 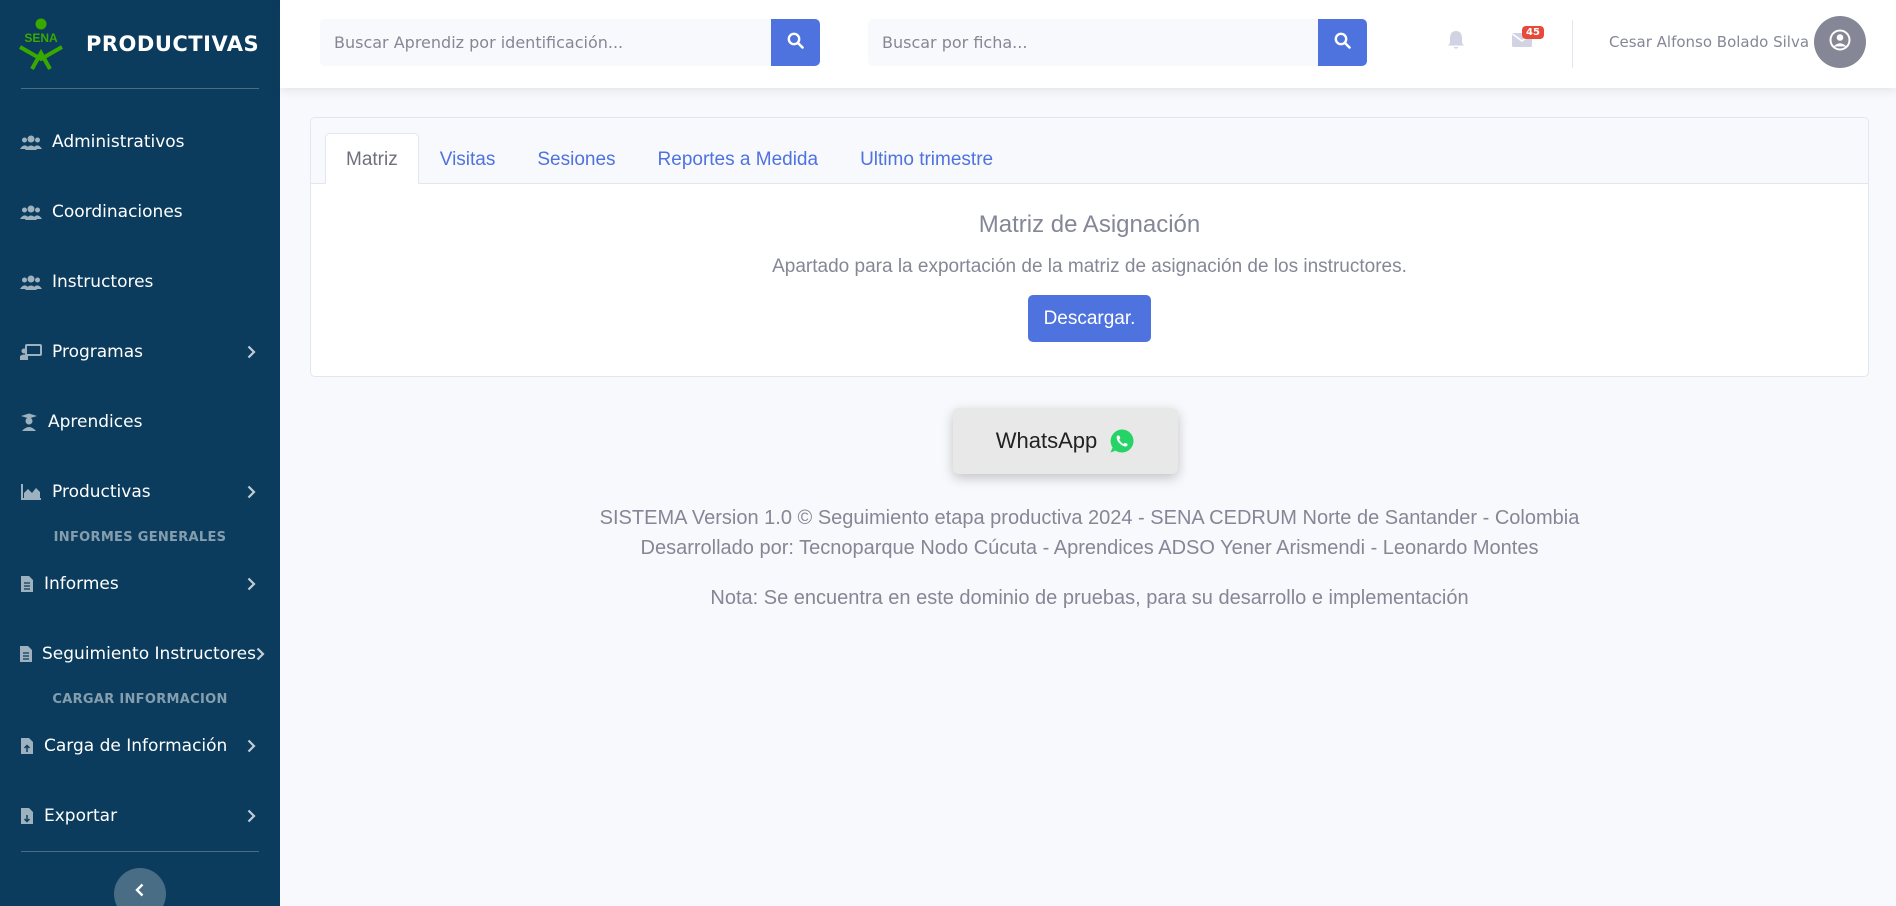 I want to click on sidebar-item-label: Productivas, so click(x=101, y=492).